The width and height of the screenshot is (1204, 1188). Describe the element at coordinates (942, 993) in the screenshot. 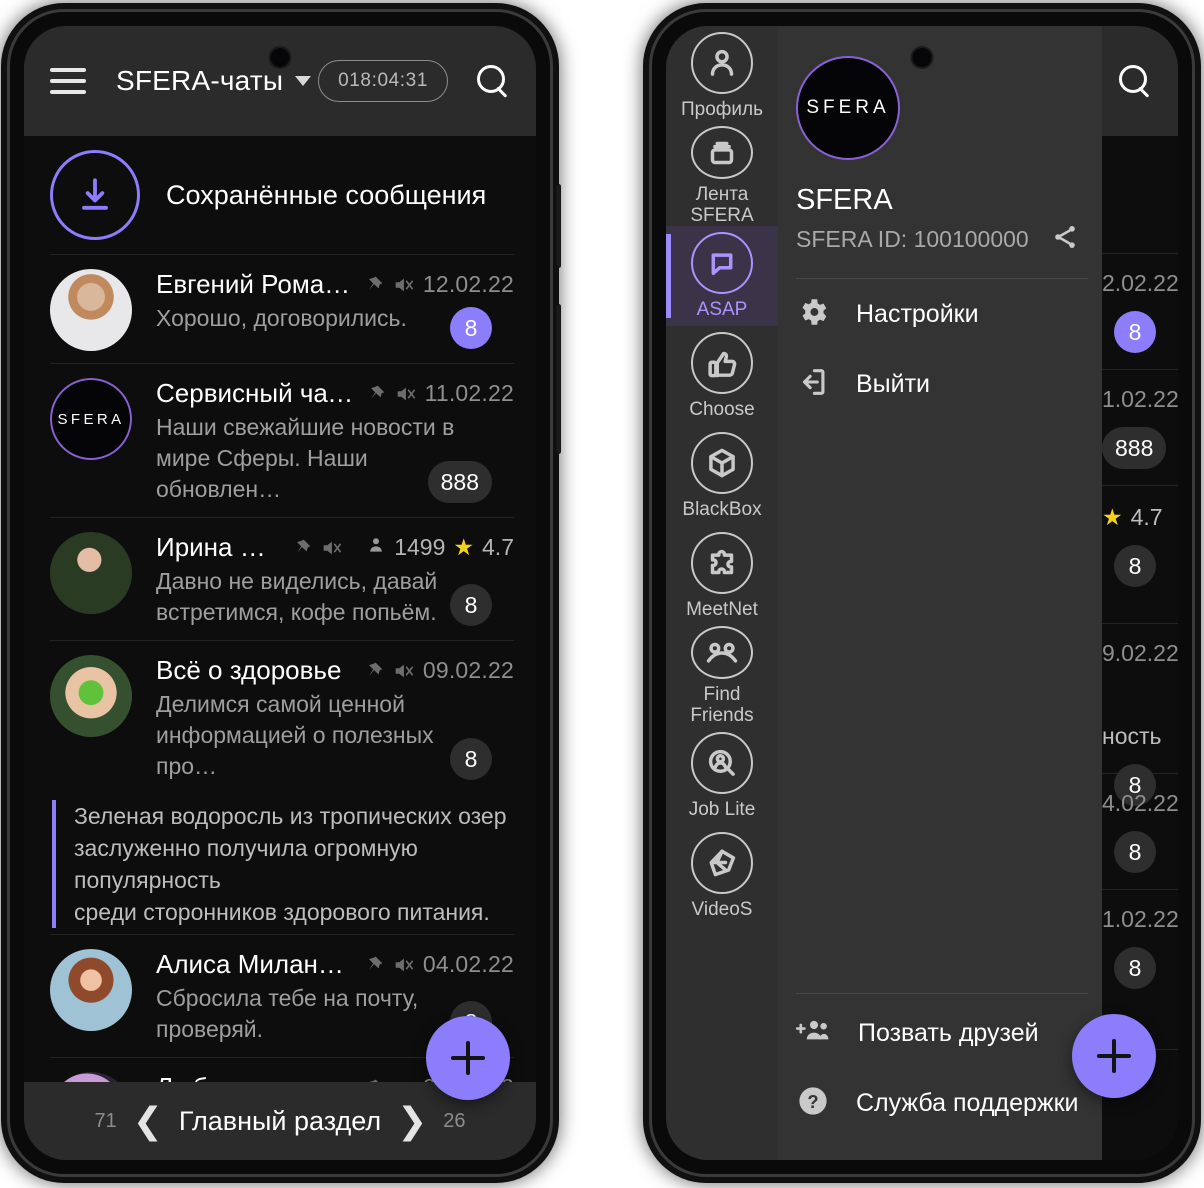

I see `divider` at that location.